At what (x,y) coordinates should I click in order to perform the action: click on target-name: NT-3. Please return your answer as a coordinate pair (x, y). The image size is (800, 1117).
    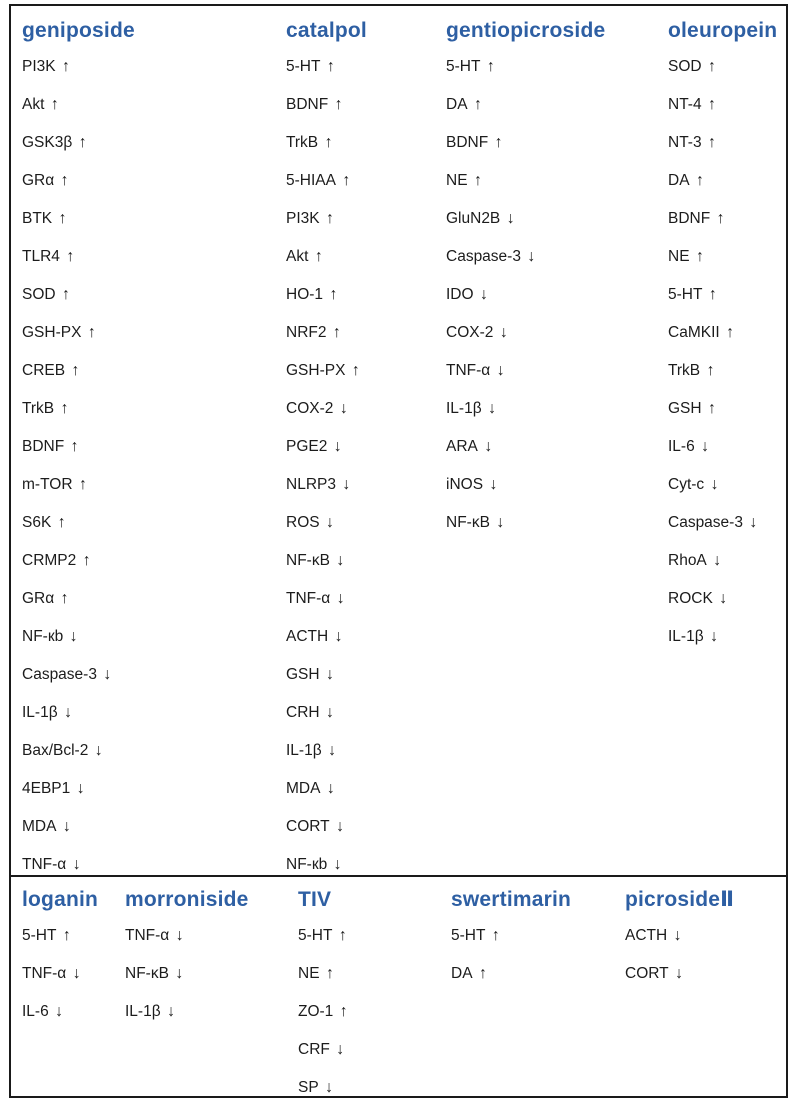
    Looking at the image, I should click on (685, 142).